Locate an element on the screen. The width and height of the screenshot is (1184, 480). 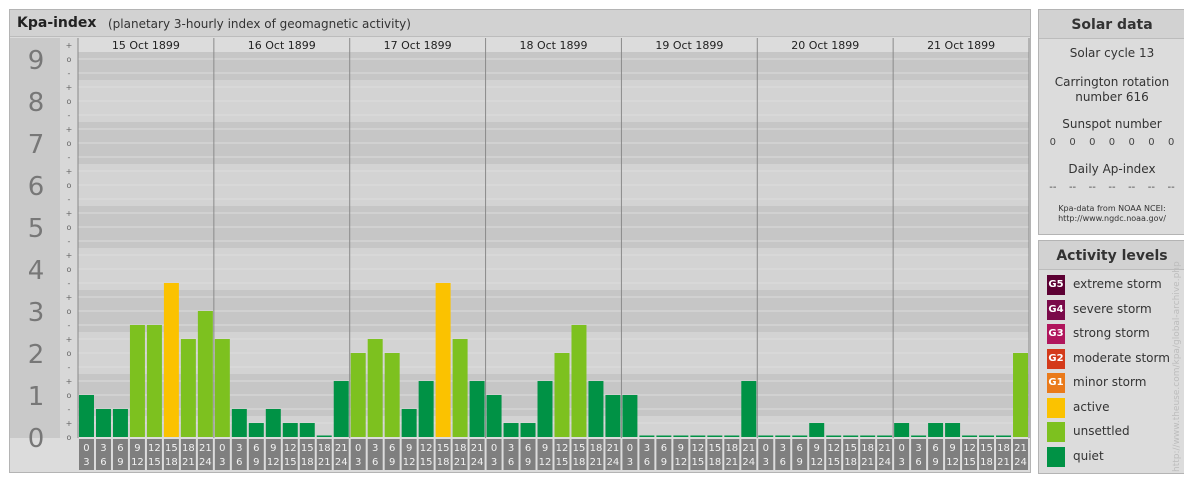
interval-end-label: 3 is located at coordinates (901, 462).